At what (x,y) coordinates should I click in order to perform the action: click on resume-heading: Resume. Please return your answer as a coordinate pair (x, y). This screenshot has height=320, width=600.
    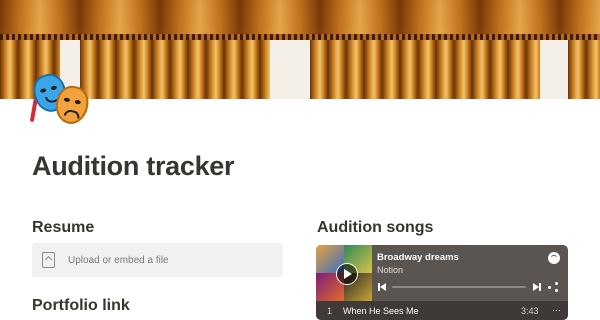
    Looking at the image, I should click on (63, 228).